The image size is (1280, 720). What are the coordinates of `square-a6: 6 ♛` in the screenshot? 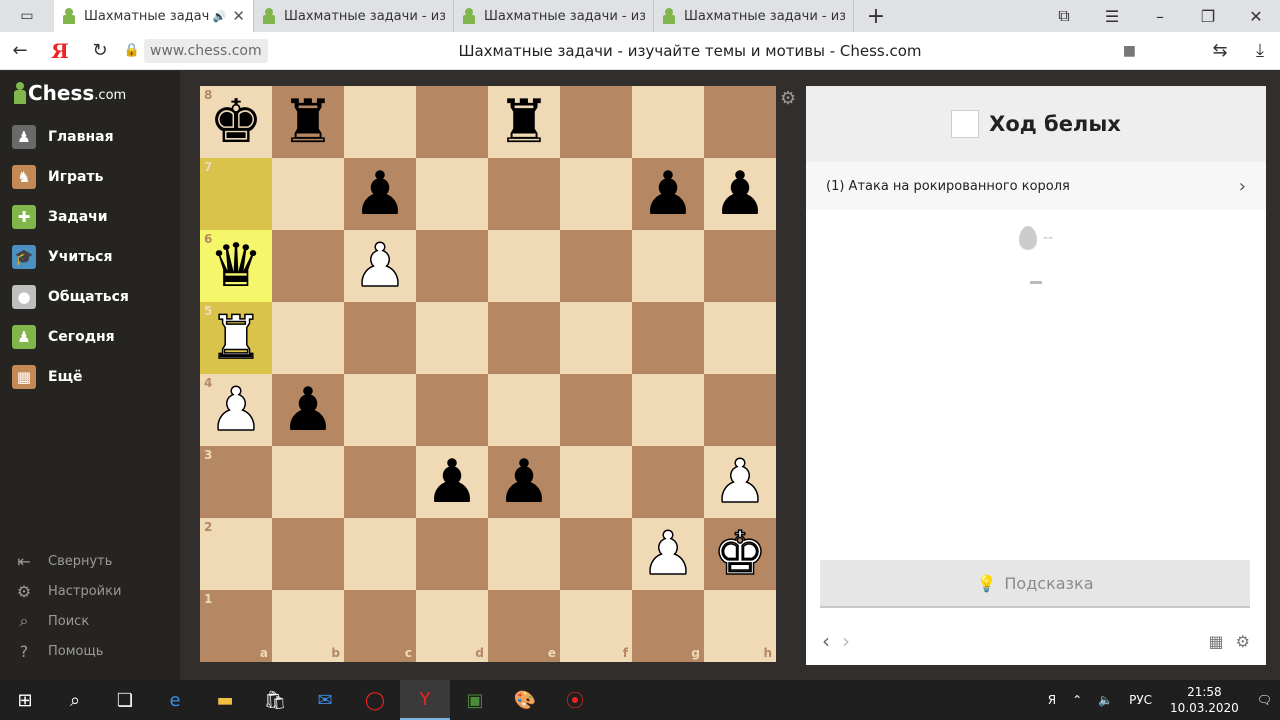 It's located at (236, 266).